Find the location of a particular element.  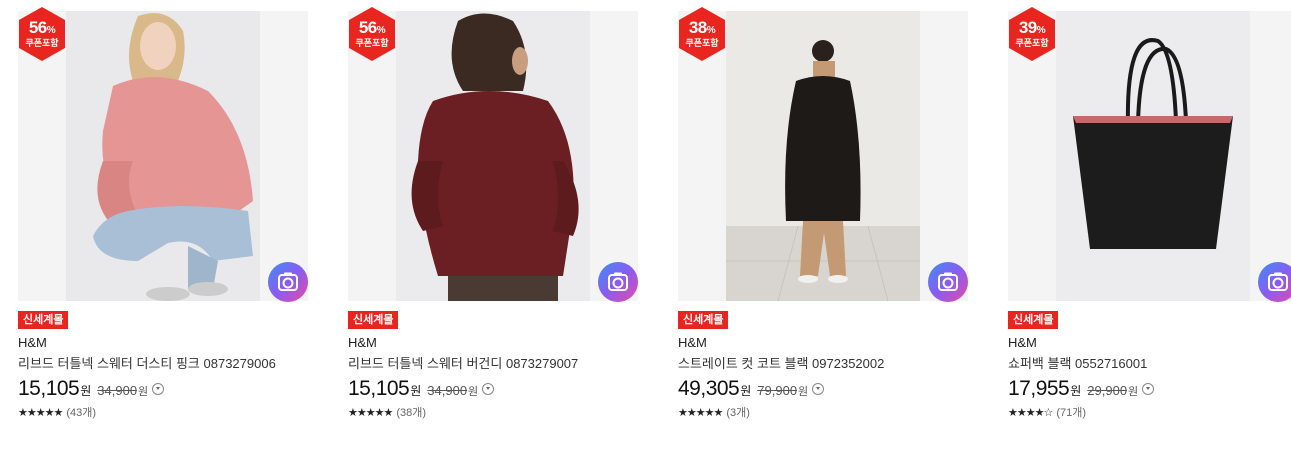

product-name: 리브드 터틀넥 스웨터 더스티 핑크 0873279006 is located at coordinates (163, 362).